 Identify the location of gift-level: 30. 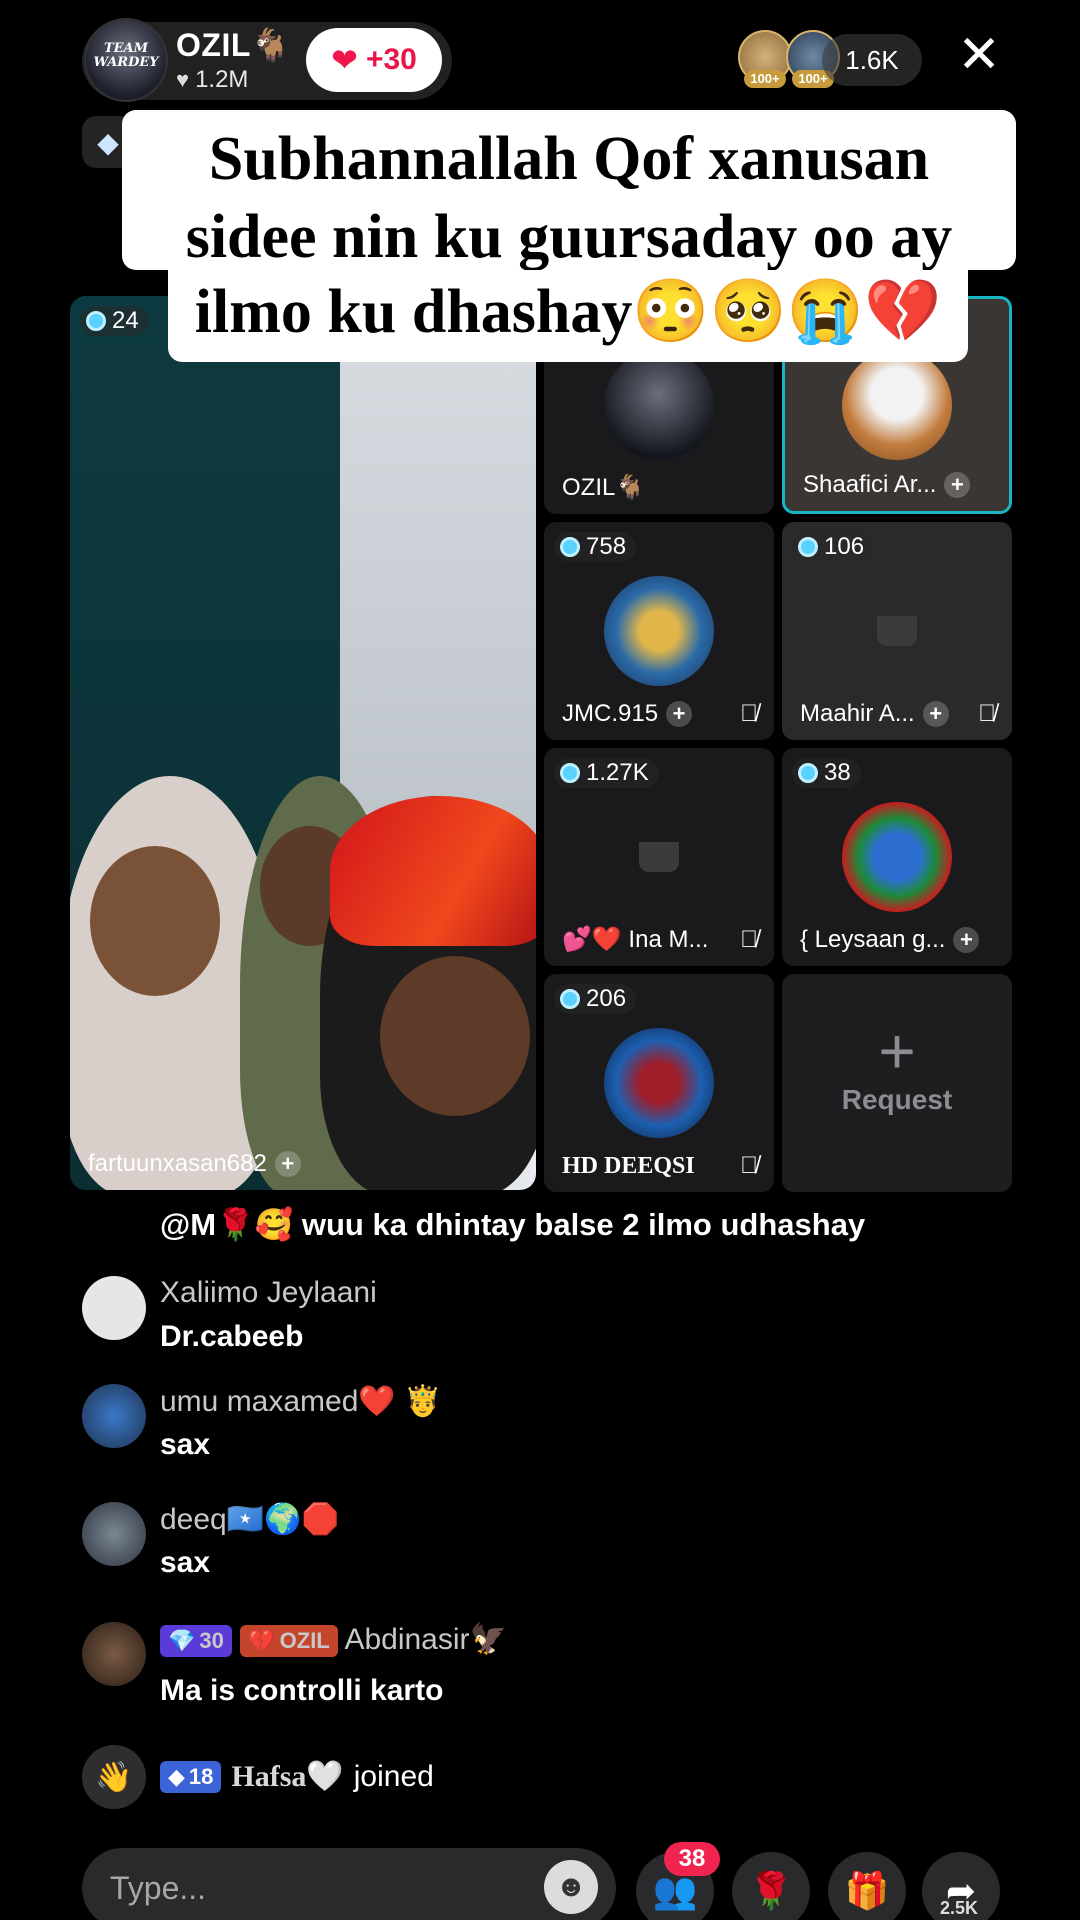
(211, 1641).